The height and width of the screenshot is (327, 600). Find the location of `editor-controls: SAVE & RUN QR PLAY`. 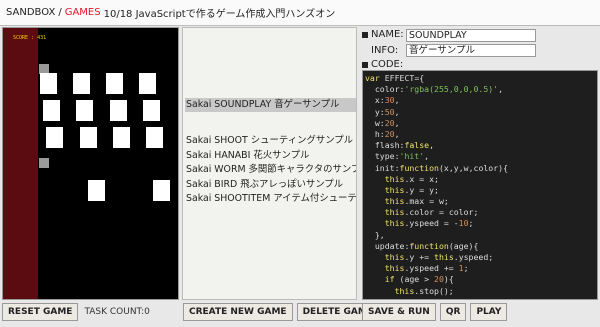

editor-controls: SAVE & RUN QR PLAY is located at coordinates (435, 312).